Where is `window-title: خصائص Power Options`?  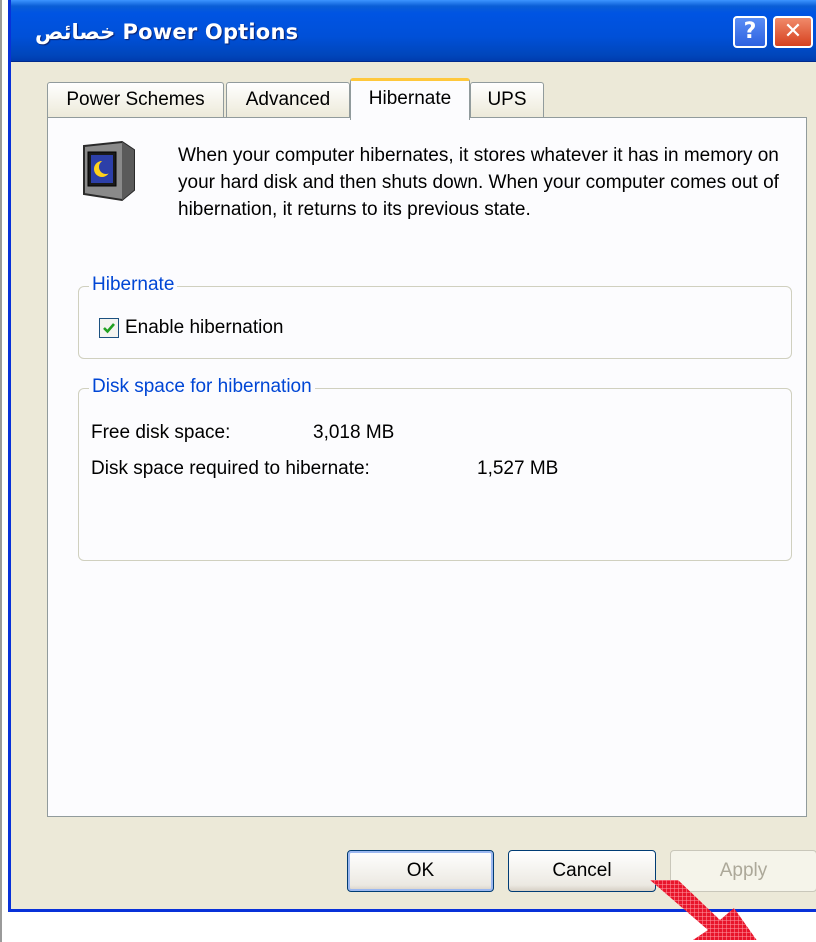
window-title: خصائص Power Options is located at coordinates (167, 32).